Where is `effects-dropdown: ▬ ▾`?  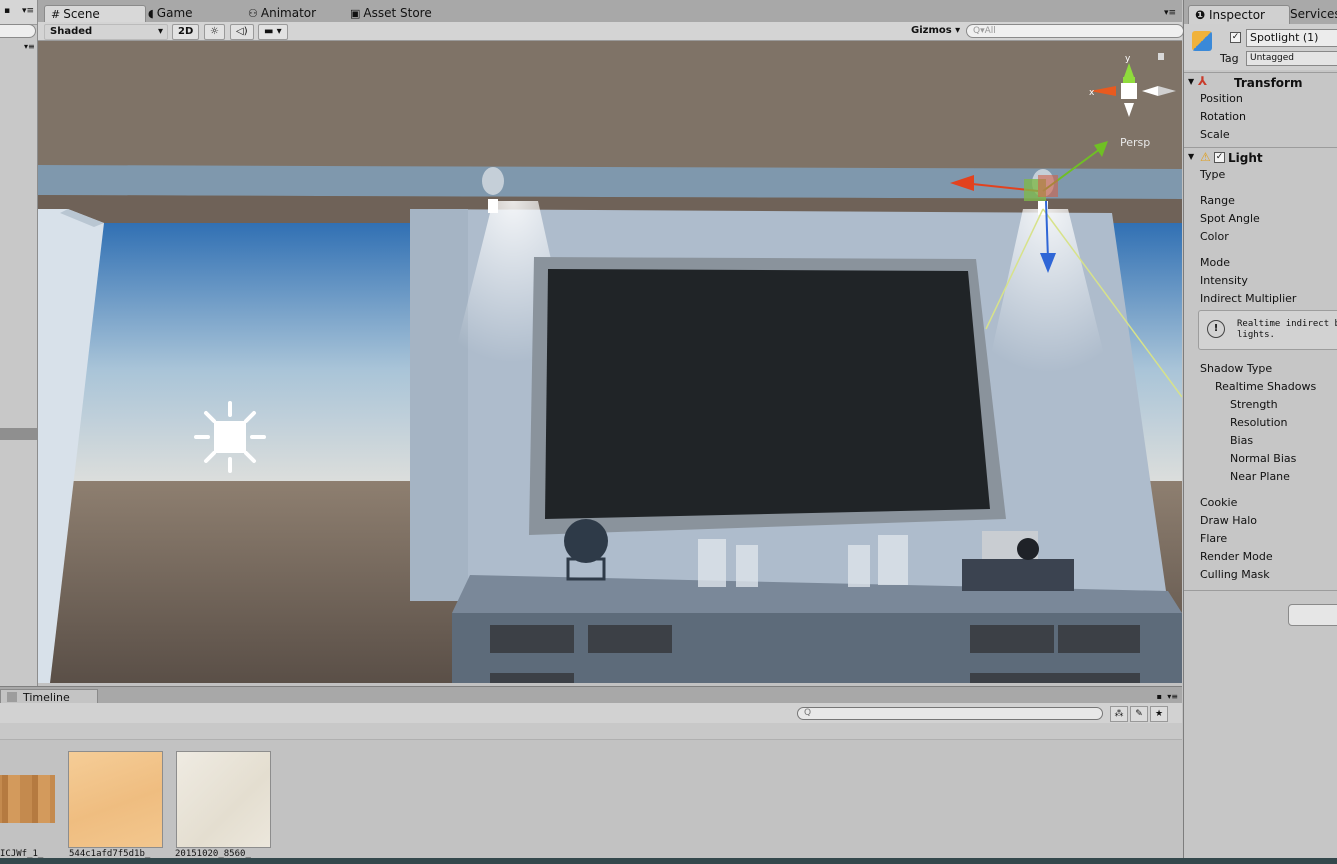
effects-dropdown: ▬ ▾ is located at coordinates (273, 32).